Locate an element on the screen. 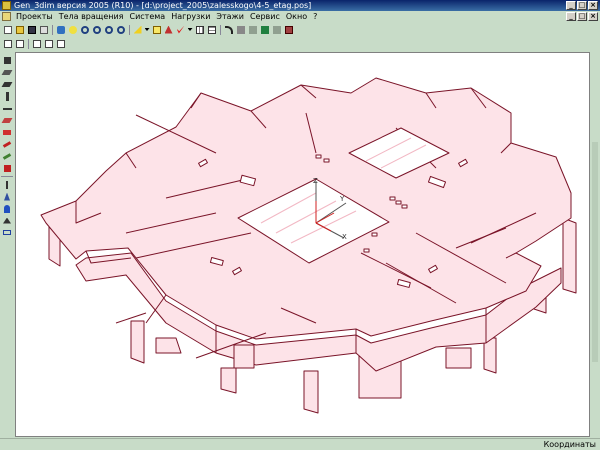 This screenshot has height=450, width=600. fill-red-icon is located at coordinates (7, 168).